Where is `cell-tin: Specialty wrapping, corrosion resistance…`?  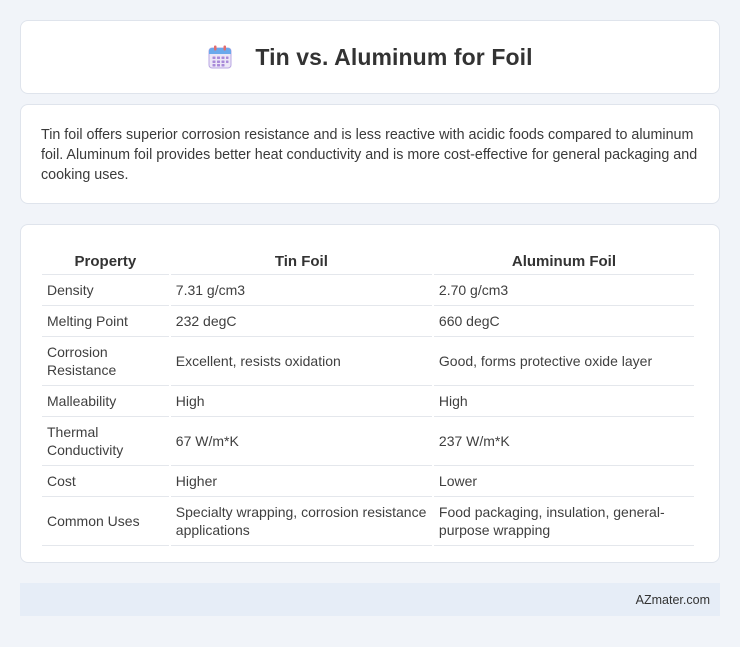
cell-tin: Specialty wrapping, corrosion resistance… is located at coordinates (301, 521).